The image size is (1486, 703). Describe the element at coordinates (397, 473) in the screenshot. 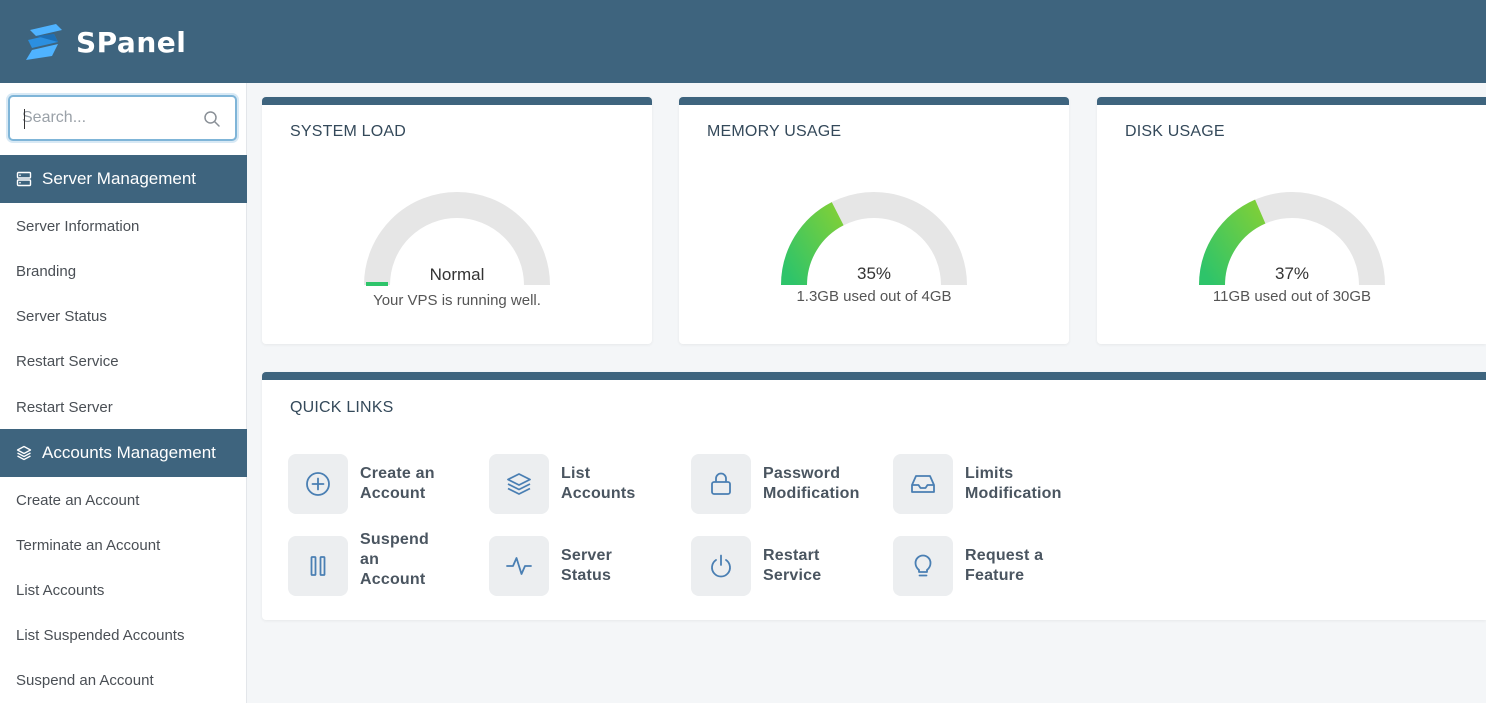

I see `quick-link-label: Create an` at that location.